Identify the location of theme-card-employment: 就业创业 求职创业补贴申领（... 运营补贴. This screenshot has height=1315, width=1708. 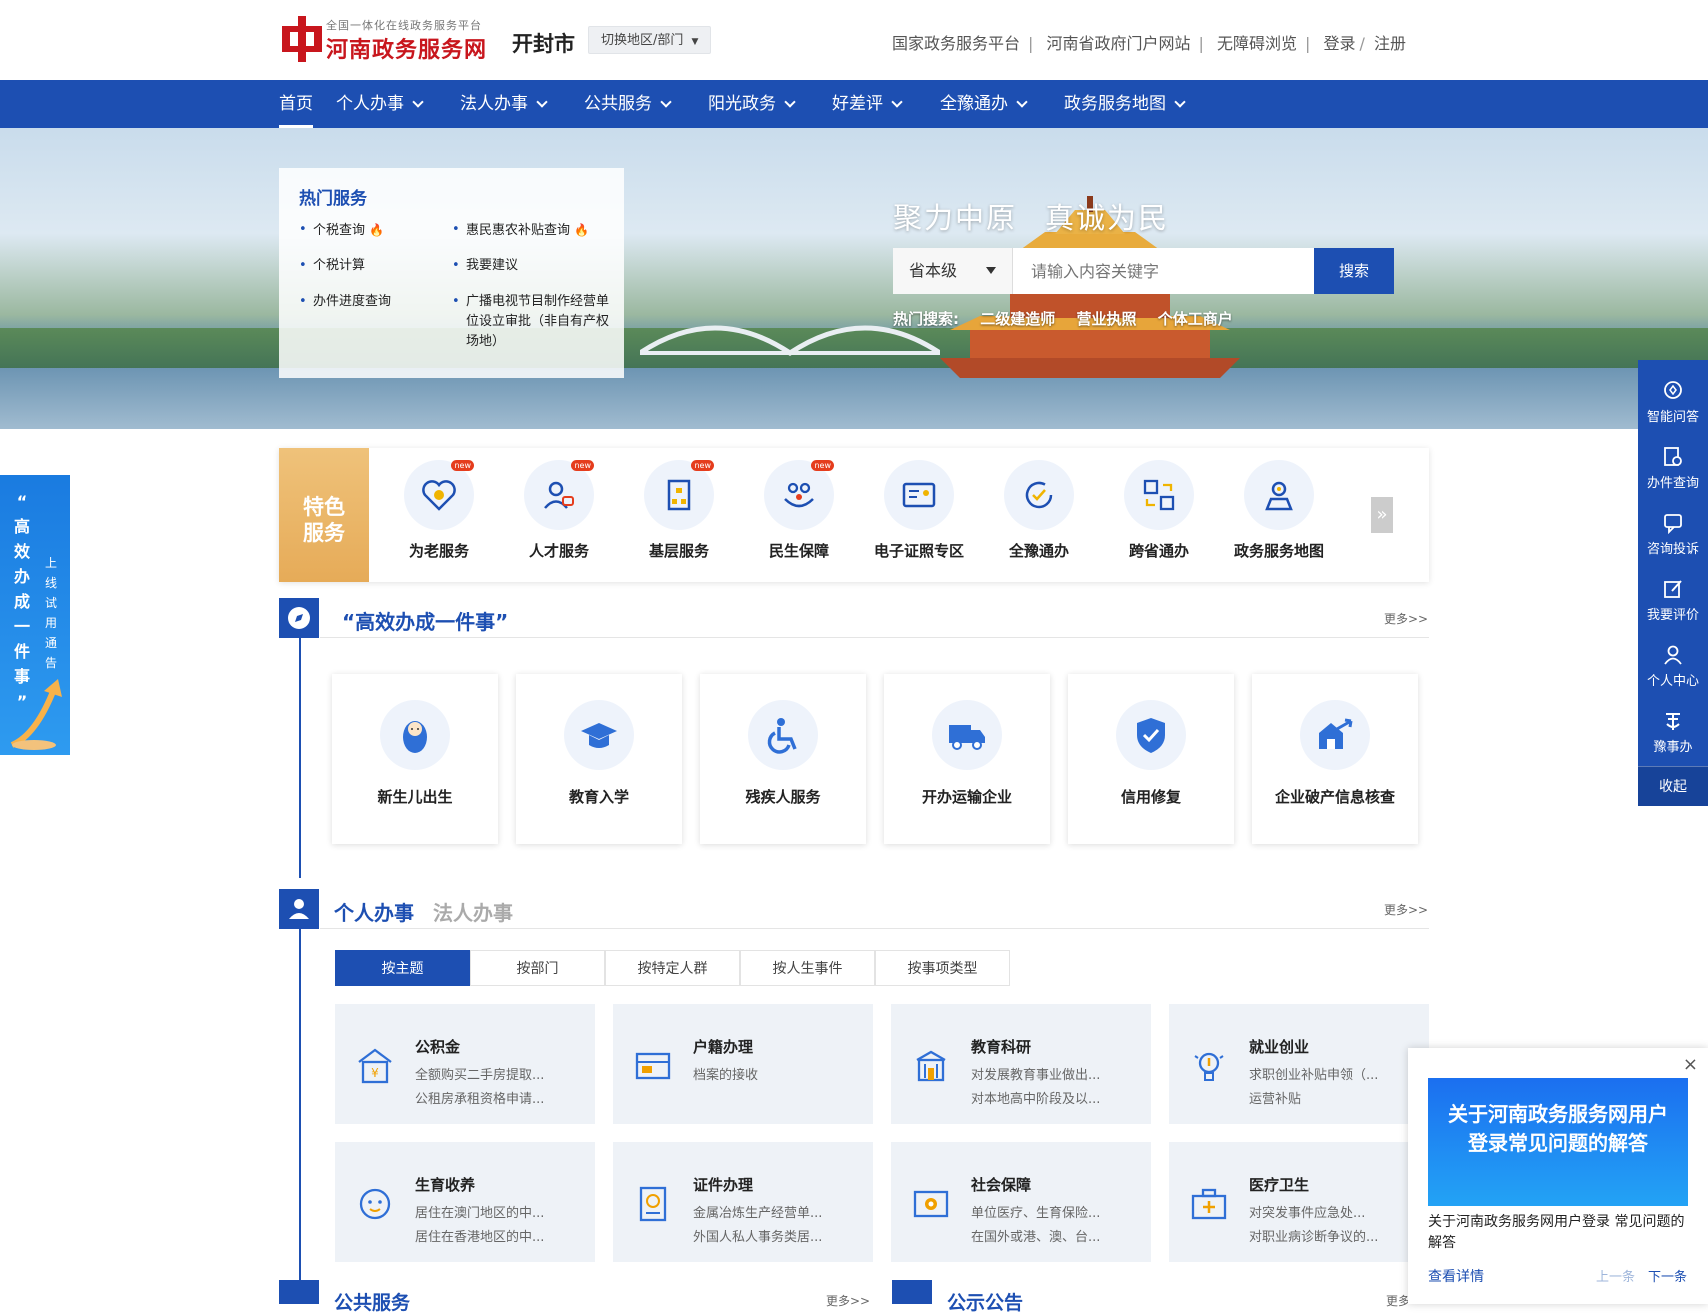
(1299, 1064).